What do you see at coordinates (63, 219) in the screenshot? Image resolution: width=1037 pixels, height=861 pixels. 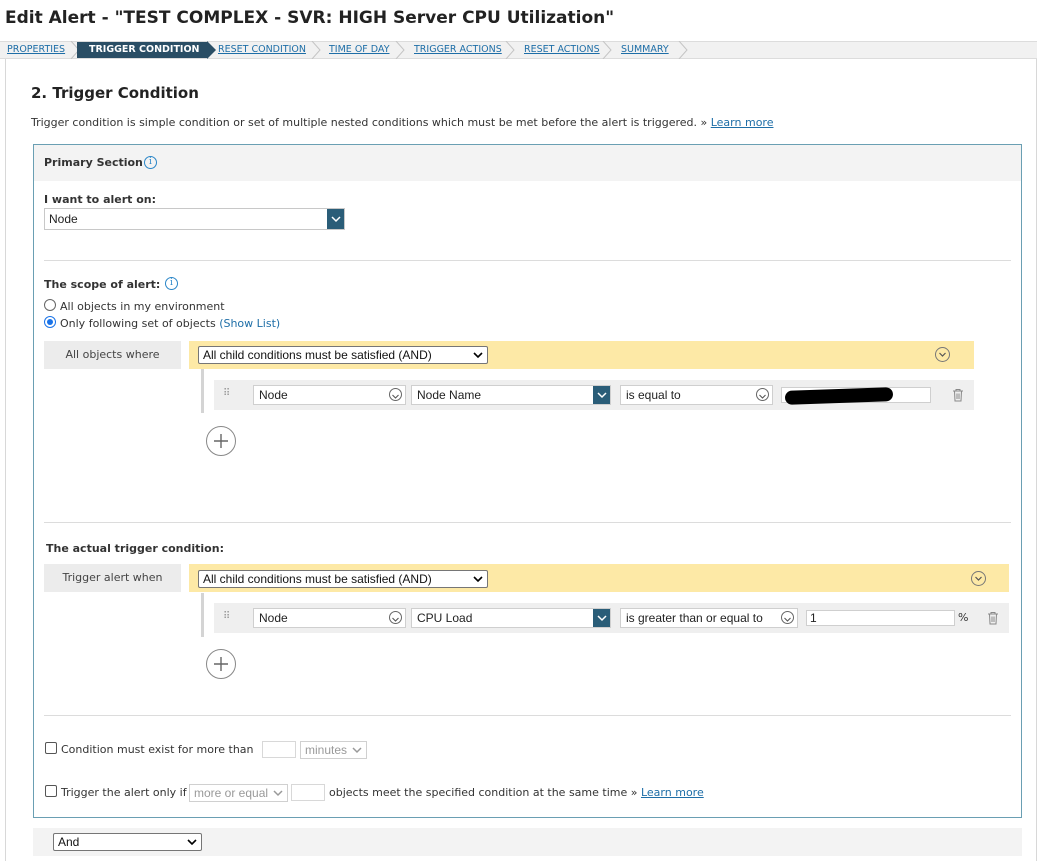 I see `alert-on-value: Node` at bounding box center [63, 219].